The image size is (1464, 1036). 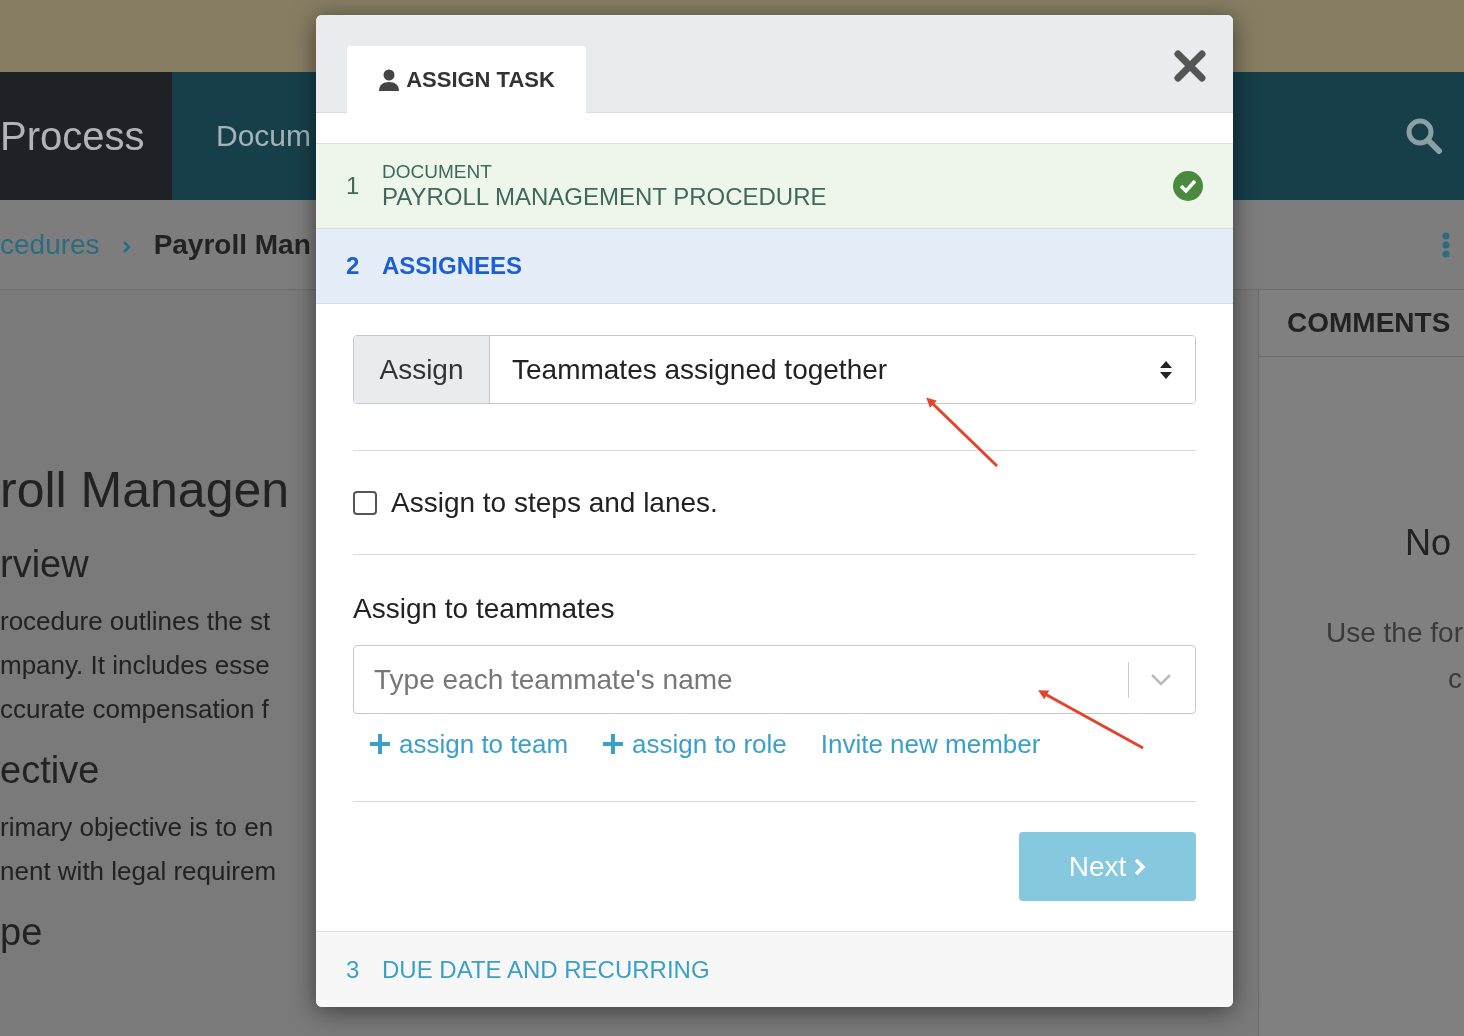 I want to click on field-label: Assign to teammates, so click(x=484, y=609).